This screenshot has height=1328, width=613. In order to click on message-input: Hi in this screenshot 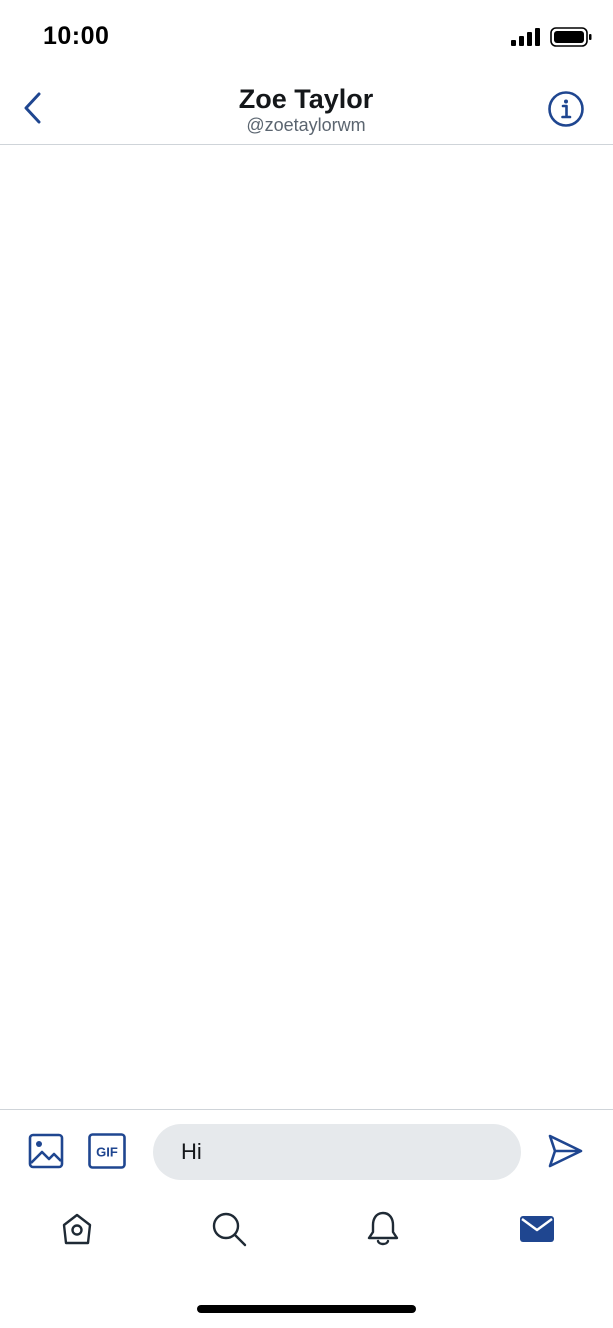, I will do `click(337, 1152)`.